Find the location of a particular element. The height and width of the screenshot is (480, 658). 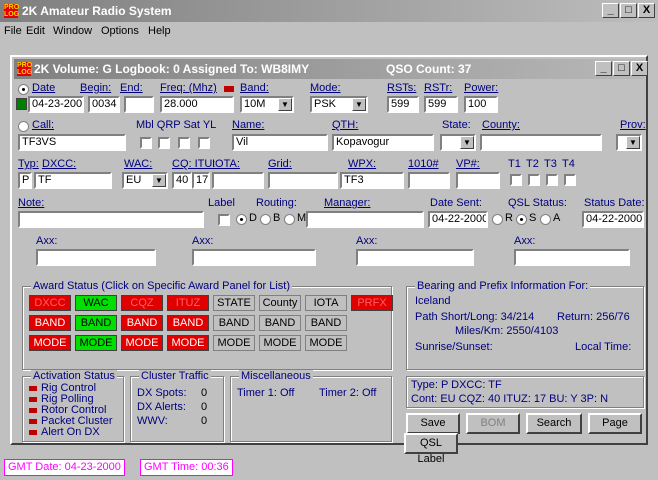

cq-field: 40 is located at coordinates (182, 180).